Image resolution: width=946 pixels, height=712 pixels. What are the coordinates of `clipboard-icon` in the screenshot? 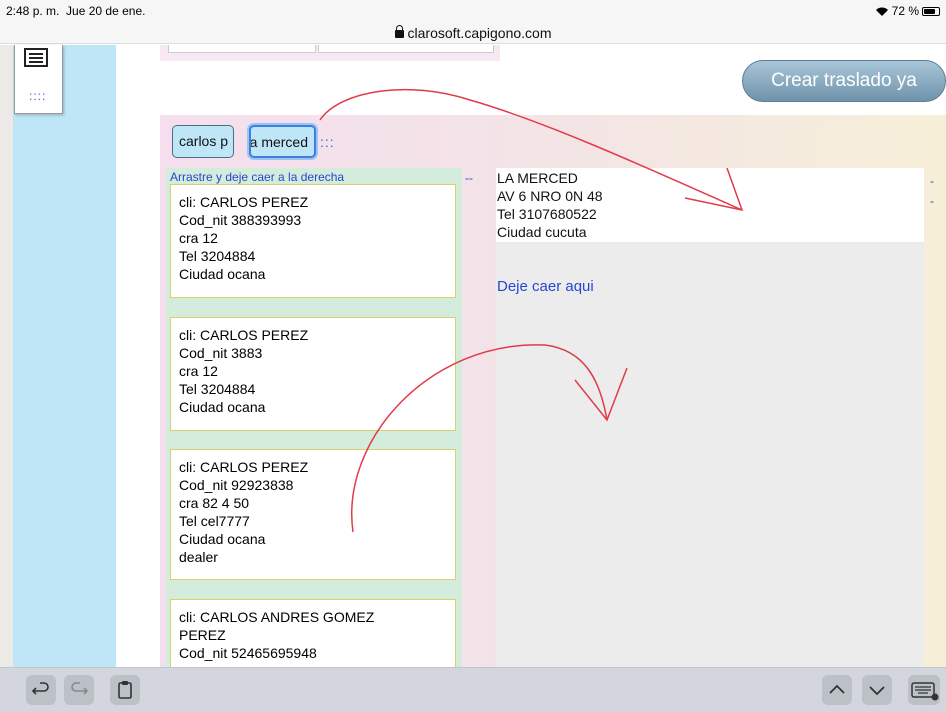 It's located at (125, 690).